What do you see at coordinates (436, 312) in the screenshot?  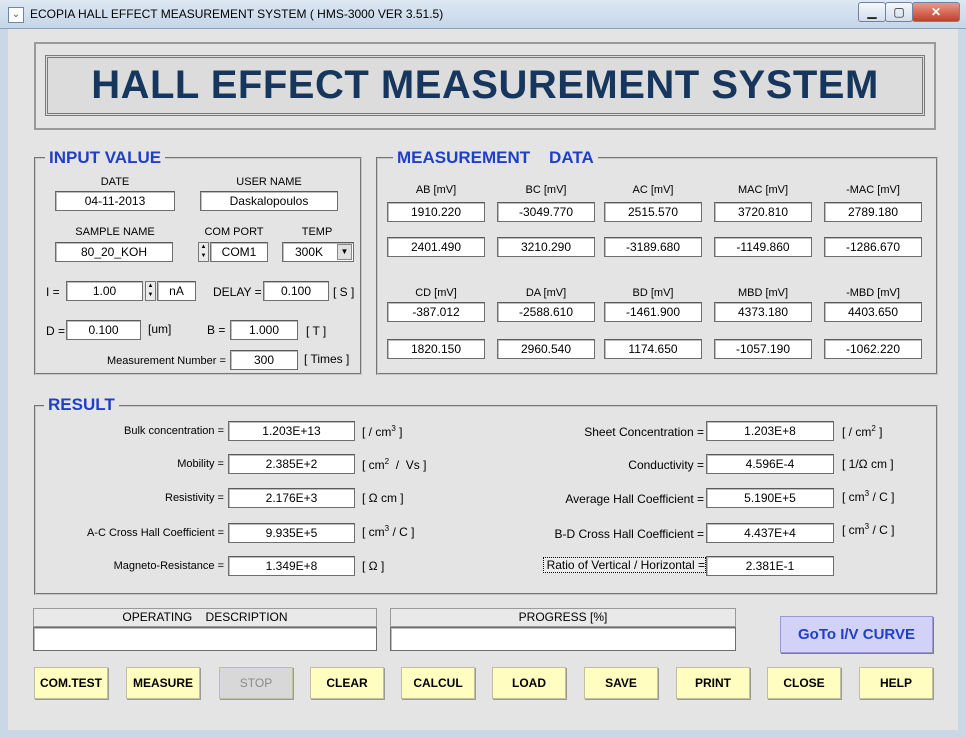 I see `measurement-value: -387.012` at bounding box center [436, 312].